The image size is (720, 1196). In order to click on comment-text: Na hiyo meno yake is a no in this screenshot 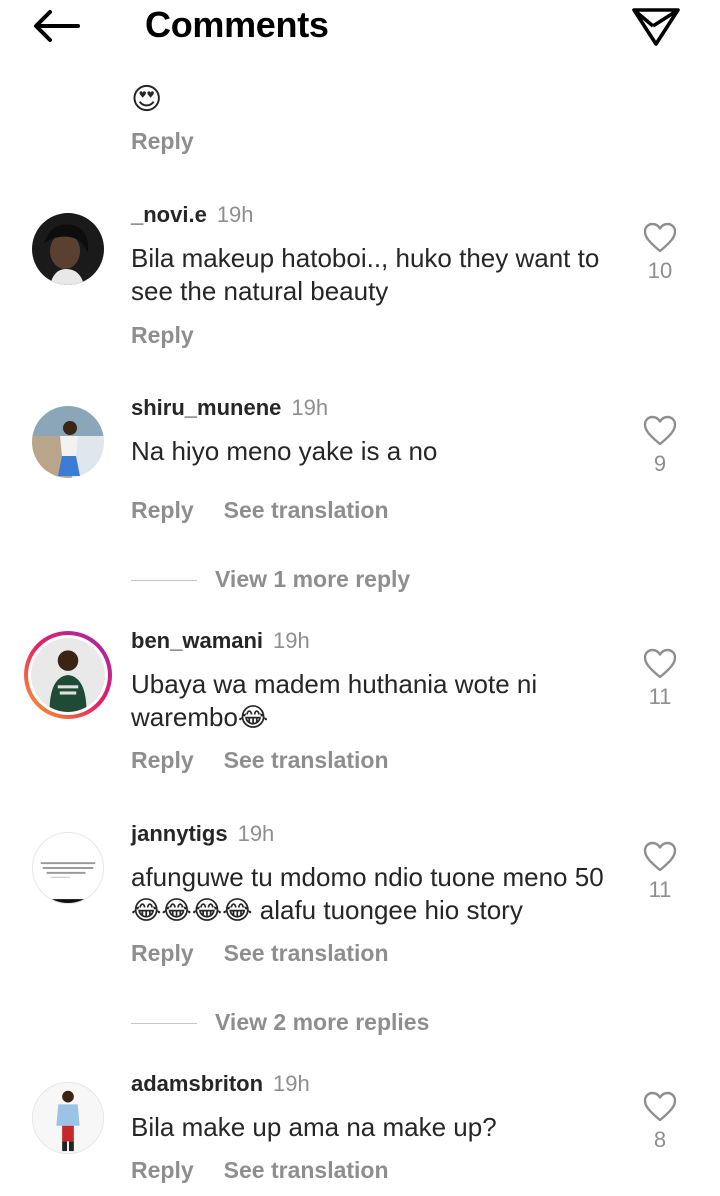, I will do `click(284, 451)`.